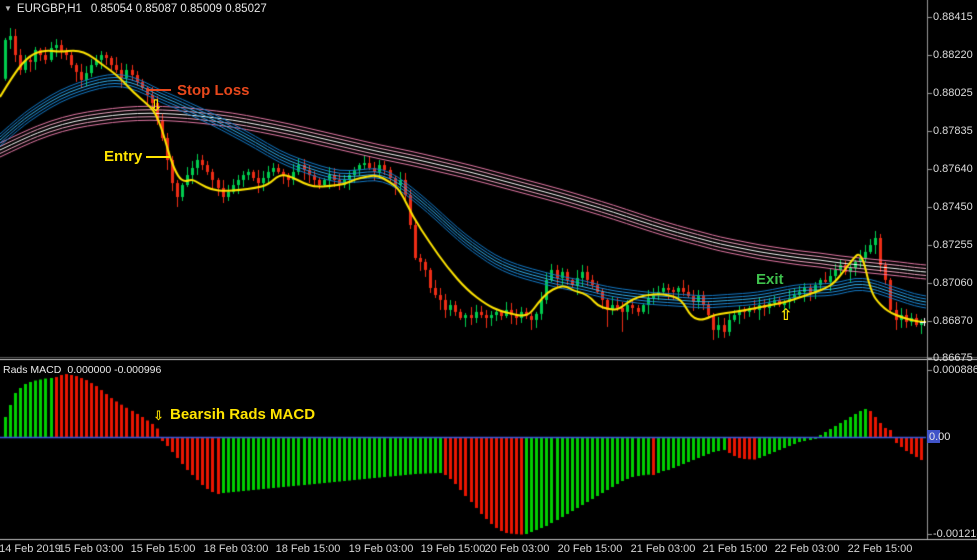 This screenshot has height=560, width=977. Describe the element at coordinates (308, 549) in the screenshot. I see `time-axis-label: 18 Feb 15:00` at that location.